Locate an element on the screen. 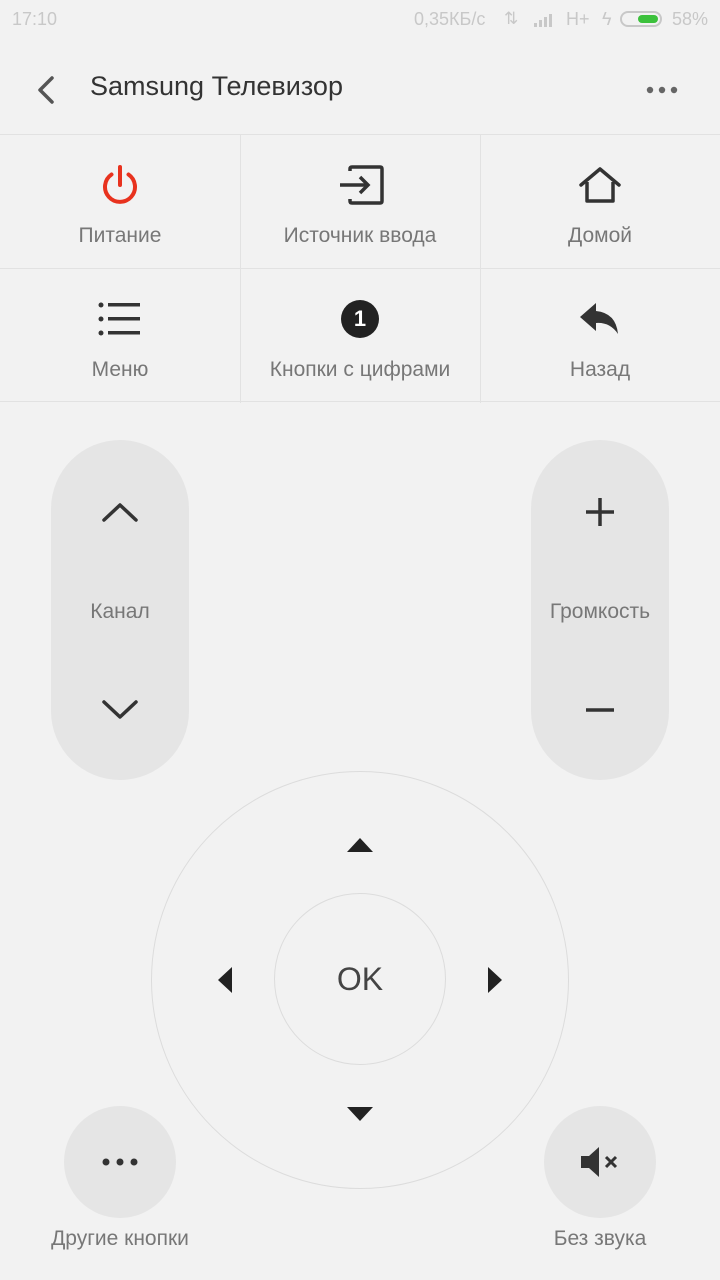  dpad-left-button is located at coordinates (225, 980).